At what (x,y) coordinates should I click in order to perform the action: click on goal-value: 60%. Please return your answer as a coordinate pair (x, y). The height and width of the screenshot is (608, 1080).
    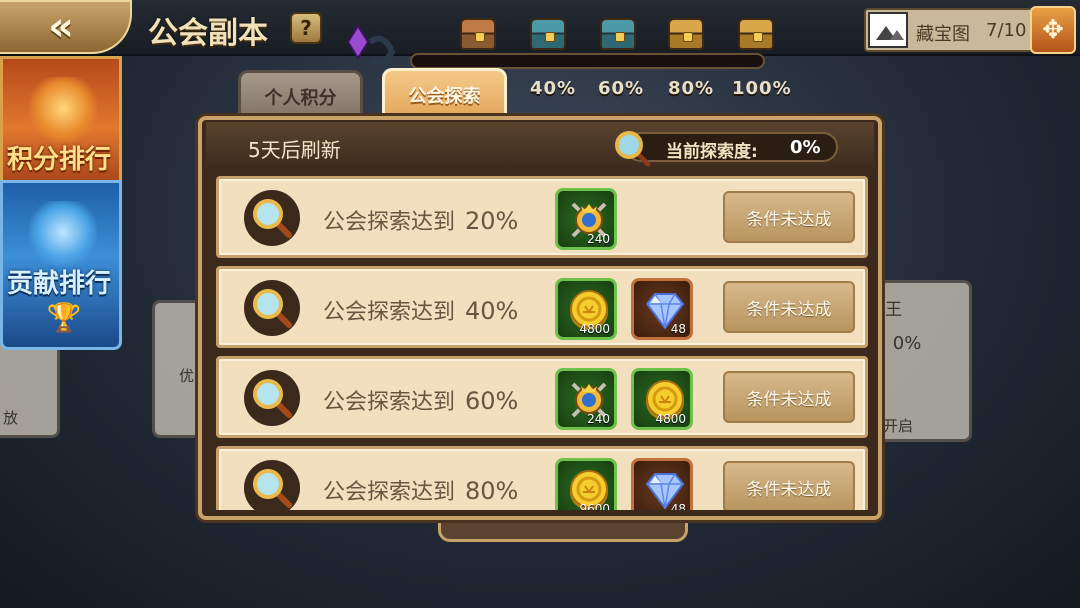
    Looking at the image, I should click on (492, 401).